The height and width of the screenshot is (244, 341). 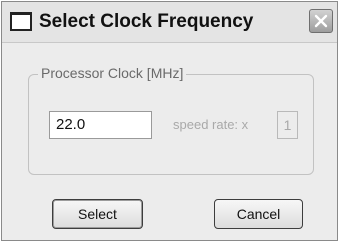 I want to click on dialog-title: Select Clock Frequency, so click(x=146, y=21).